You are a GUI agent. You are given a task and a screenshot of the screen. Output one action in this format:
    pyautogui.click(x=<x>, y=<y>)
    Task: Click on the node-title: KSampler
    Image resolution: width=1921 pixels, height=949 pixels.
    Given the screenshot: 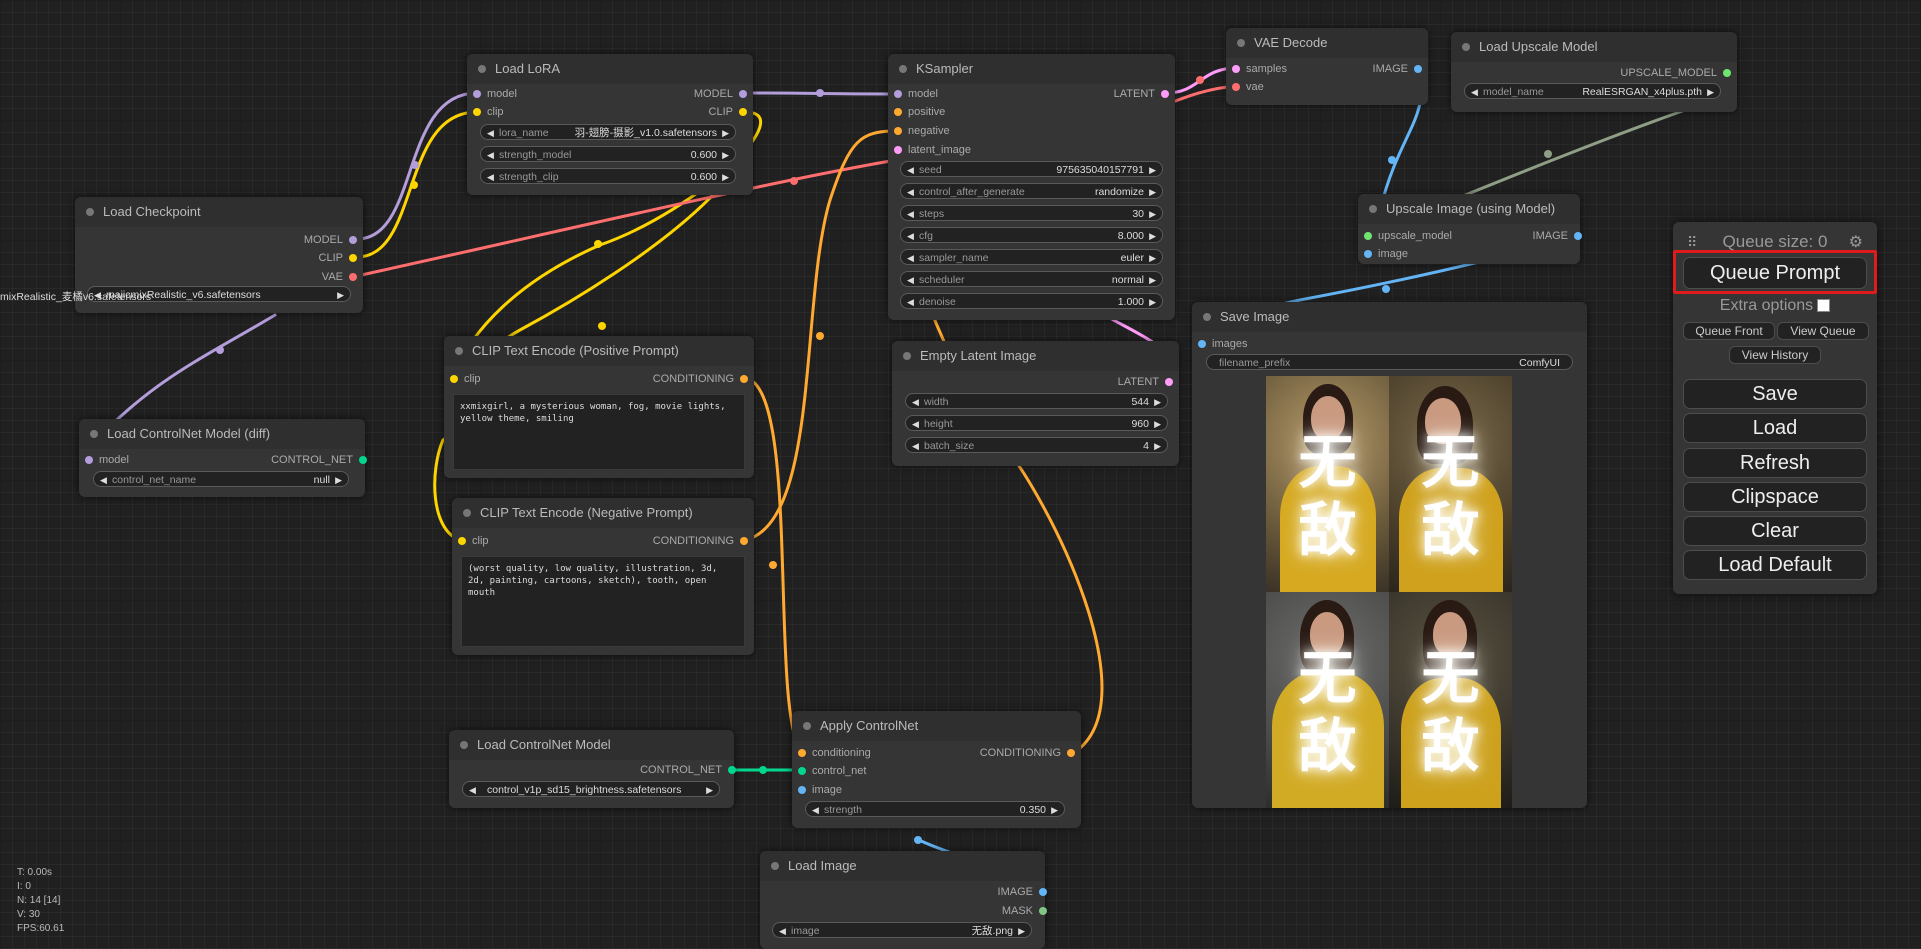 What is the action you would take?
    pyautogui.click(x=1031, y=69)
    